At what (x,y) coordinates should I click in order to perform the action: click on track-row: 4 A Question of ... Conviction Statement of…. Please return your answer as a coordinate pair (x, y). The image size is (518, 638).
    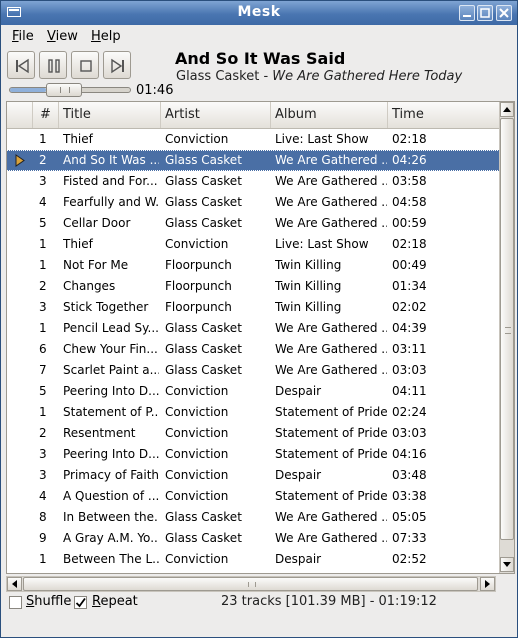
    Looking at the image, I should click on (253, 496).